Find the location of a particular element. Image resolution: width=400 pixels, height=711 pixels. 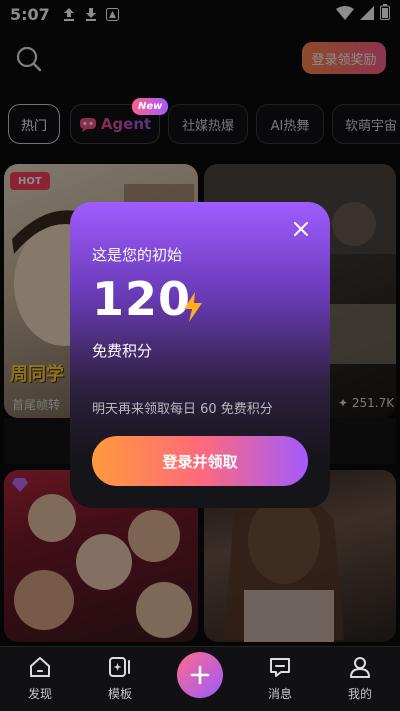

modal-eyebrow: 这是您的初始 is located at coordinates (137, 255).